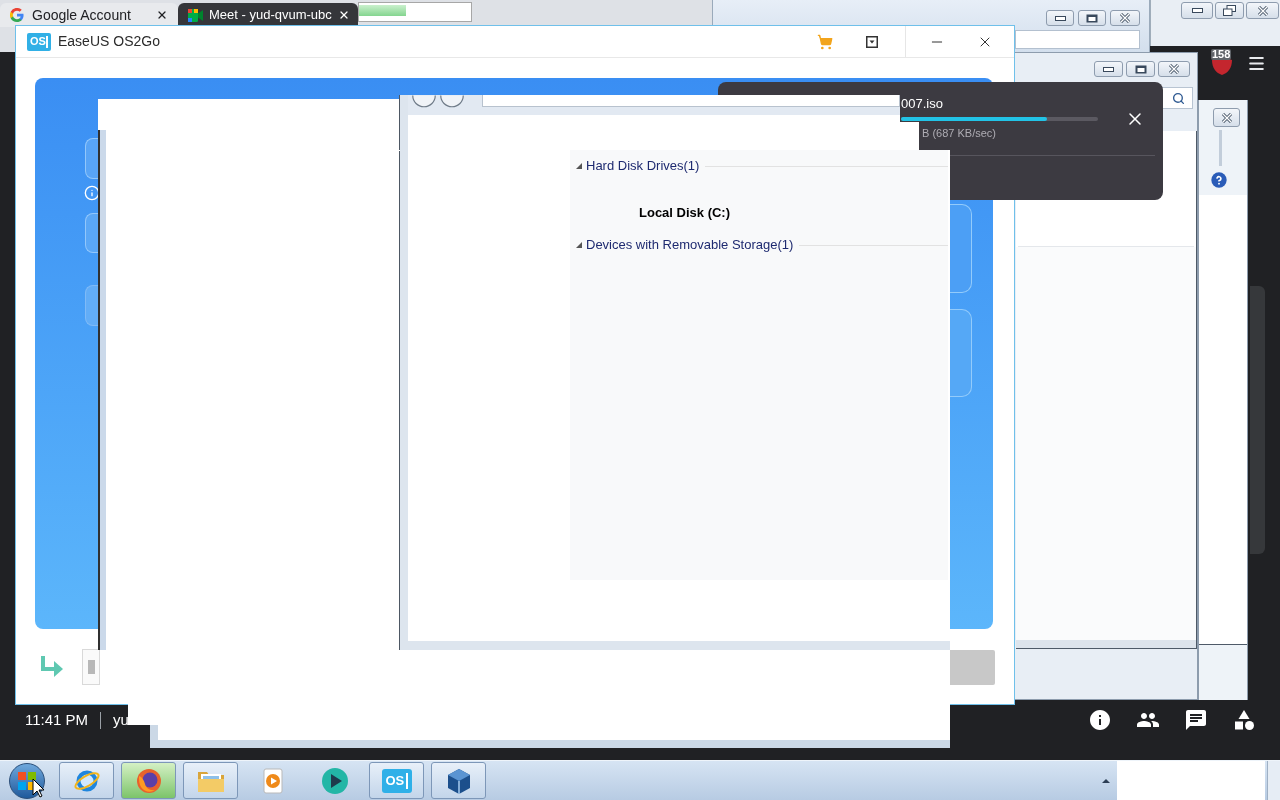  I want to click on browser-tab: Google Account, so click(89, 15).